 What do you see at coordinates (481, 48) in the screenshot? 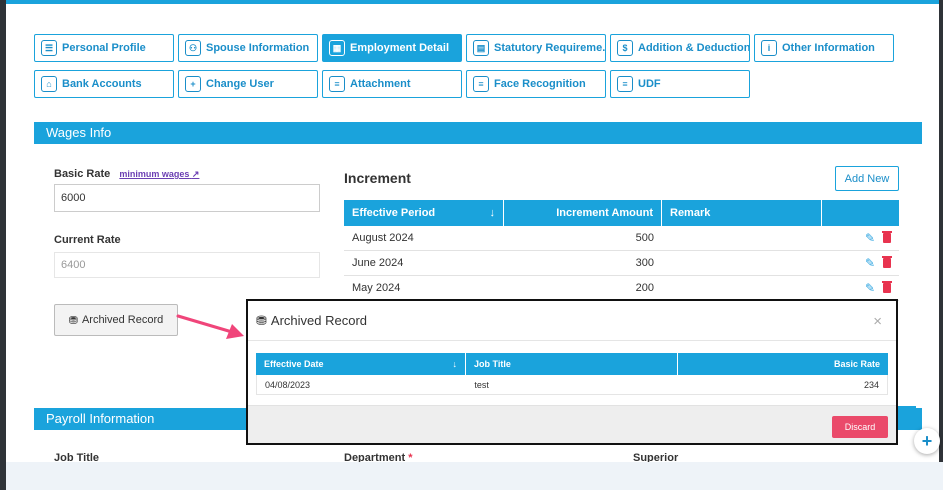
I see `statutory-icon: ▤` at bounding box center [481, 48].